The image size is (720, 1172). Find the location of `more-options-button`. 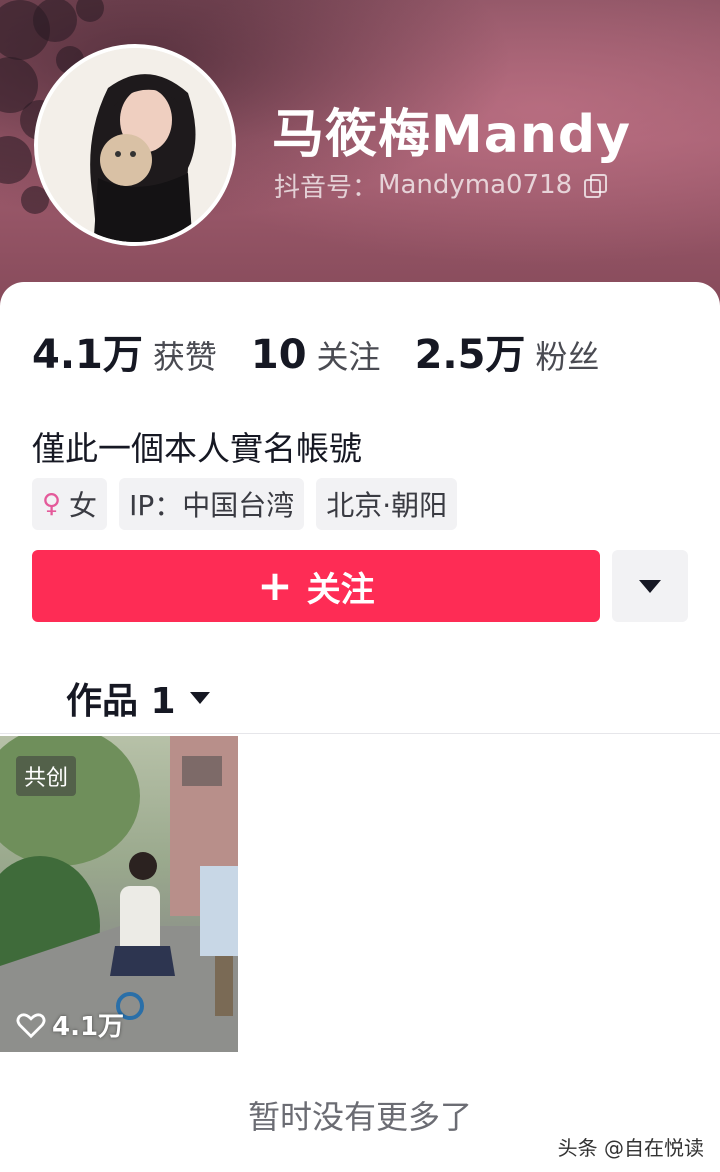

more-options-button is located at coordinates (650, 586).